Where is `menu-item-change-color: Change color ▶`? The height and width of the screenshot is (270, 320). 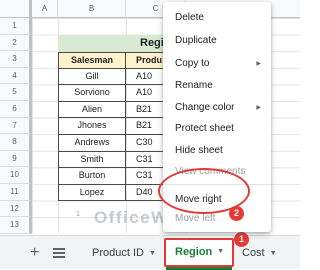 menu-item-change-color: Change color ▶ is located at coordinates (217, 108).